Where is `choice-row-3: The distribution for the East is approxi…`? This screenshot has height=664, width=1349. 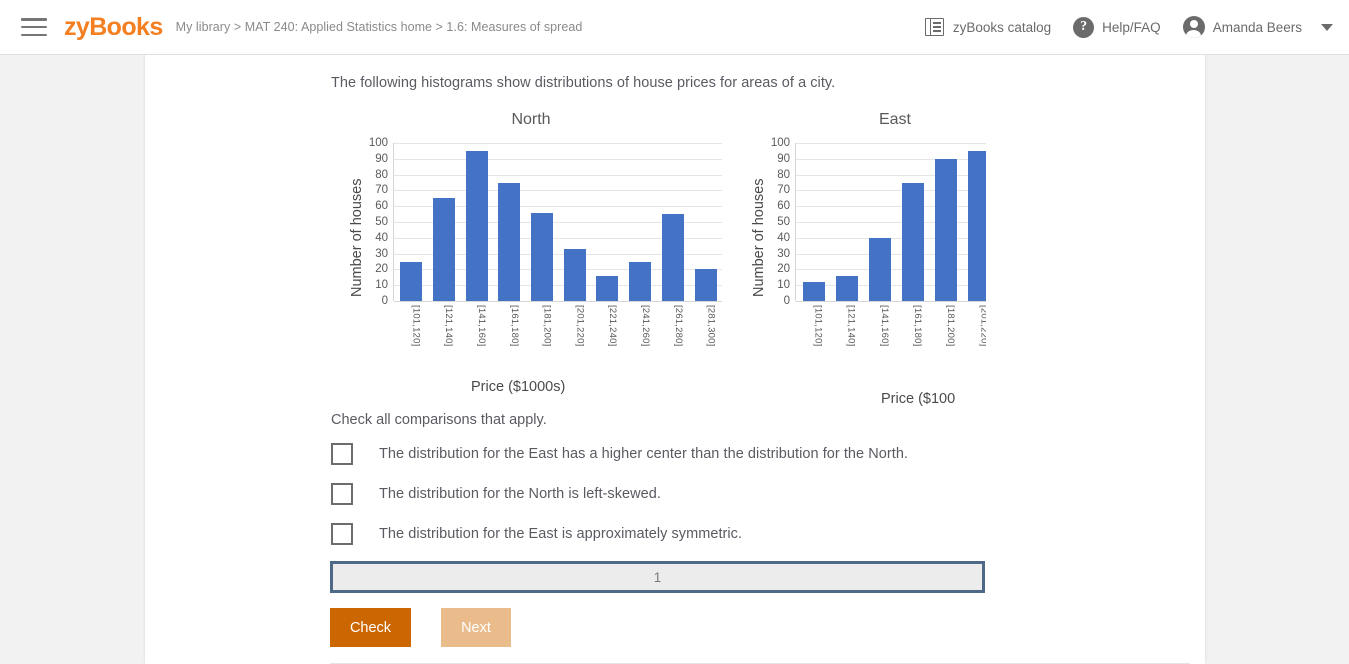 choice-row-3: The distribution for the East is approxi… is located at coordinates (536, 534).